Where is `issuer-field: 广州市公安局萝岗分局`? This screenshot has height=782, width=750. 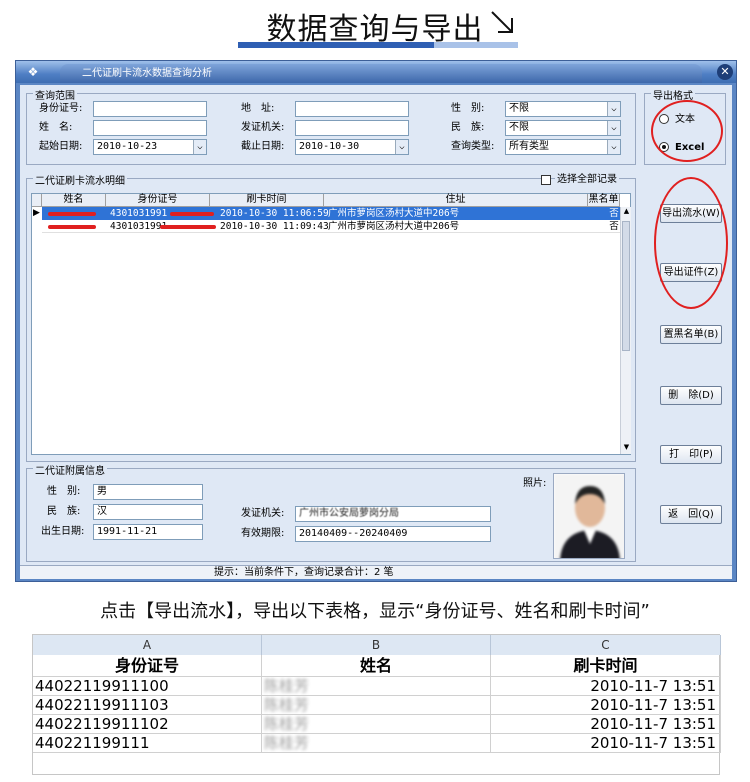
issuer-field: 广州市公安局萝岗分局 is located at coordinates (393, 514).